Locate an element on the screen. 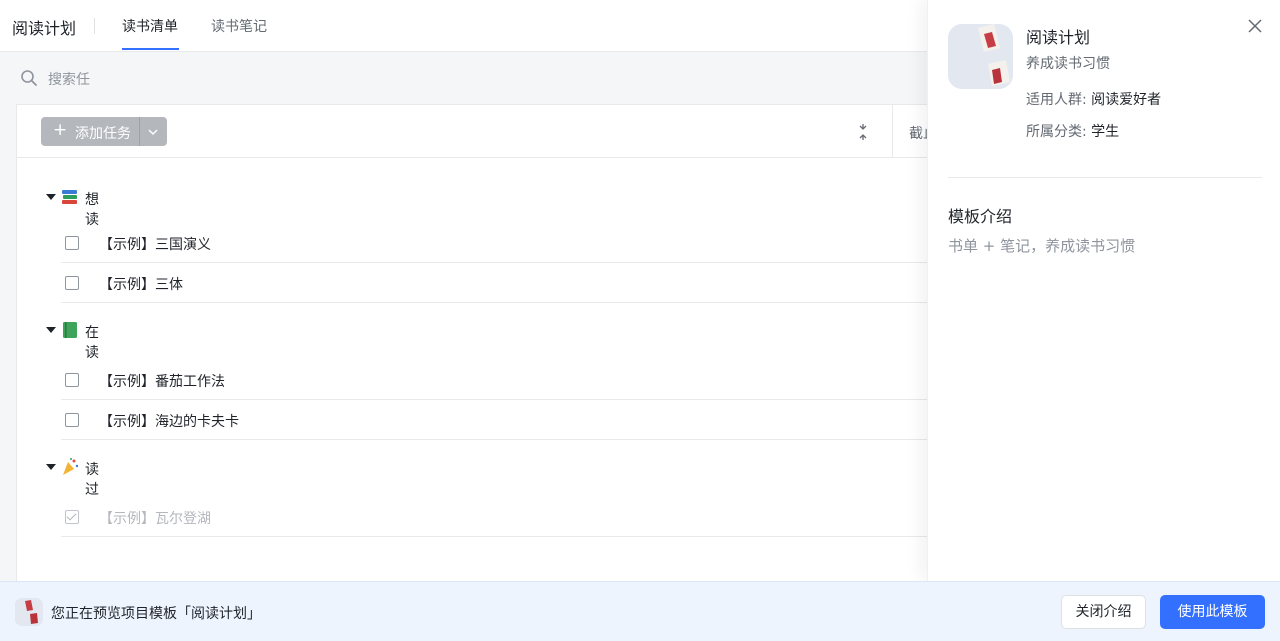  task-name: 【示例】三国演义 is located at coordinates (155, 245).